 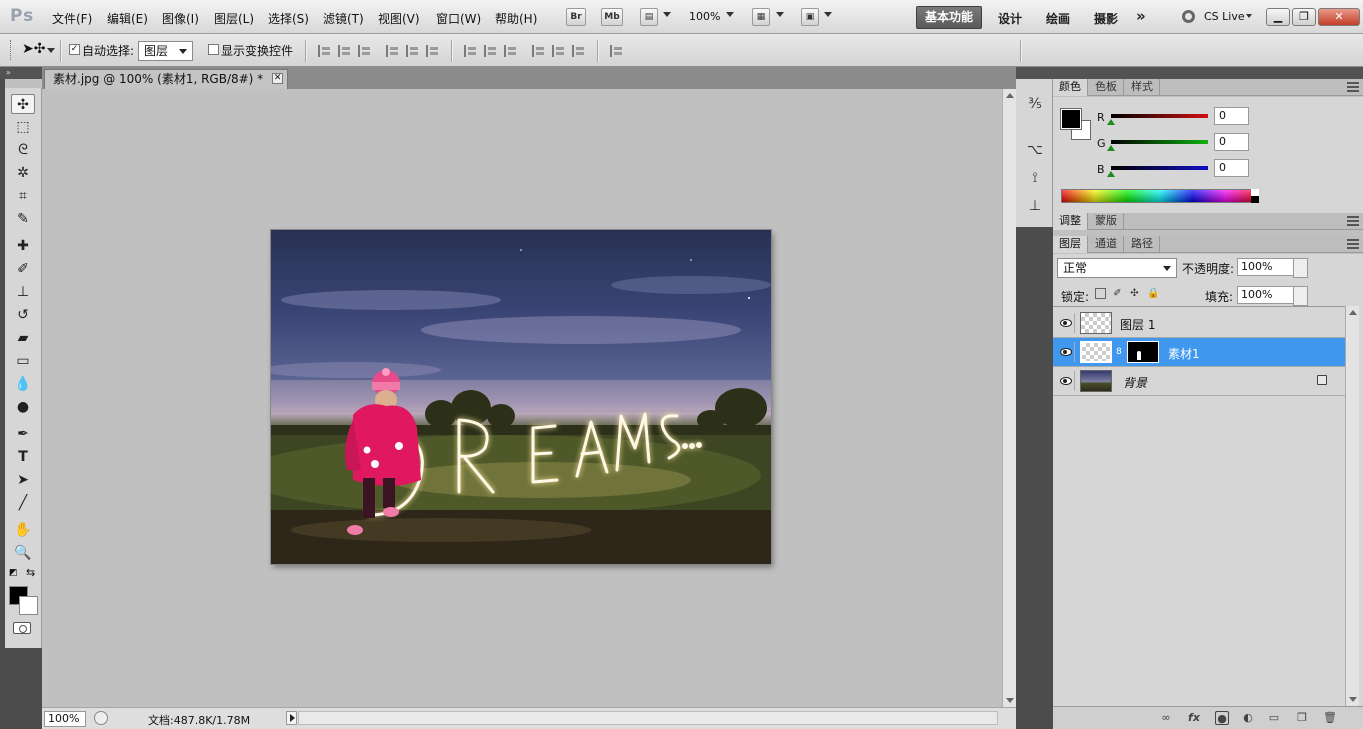 I want to click on menu-edit: 编辑(E), so click(x=127, y=18).